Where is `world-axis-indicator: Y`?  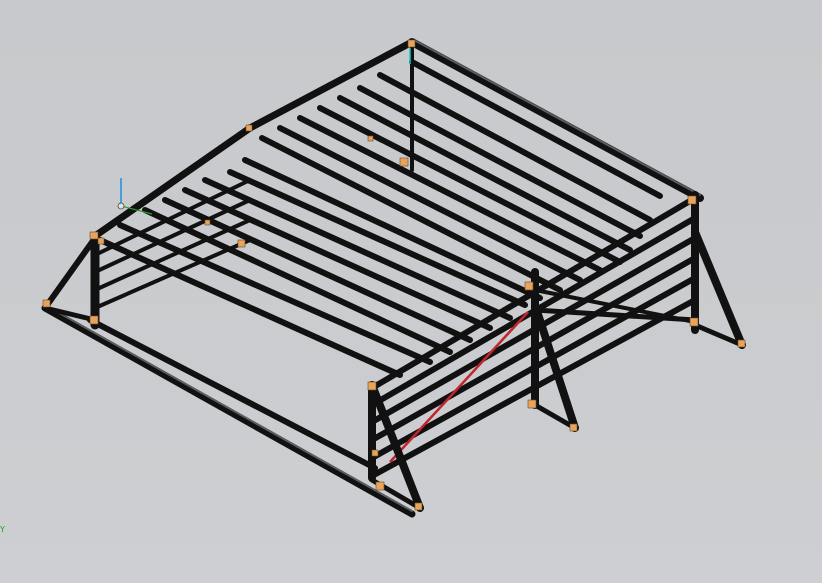 world-axis-indicator: Y is located at coordinates (2, 529).